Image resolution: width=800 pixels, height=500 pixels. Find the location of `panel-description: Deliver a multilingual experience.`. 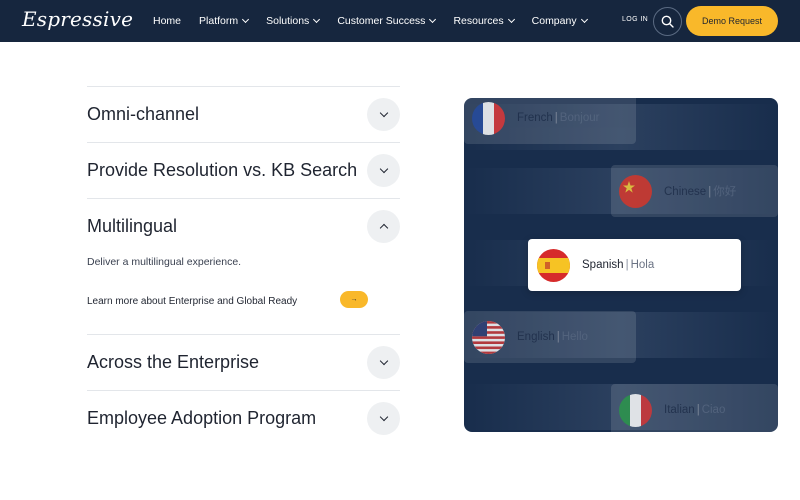

panel-description: Deliver a multilingual experience. is located at coordinates (164, 262).